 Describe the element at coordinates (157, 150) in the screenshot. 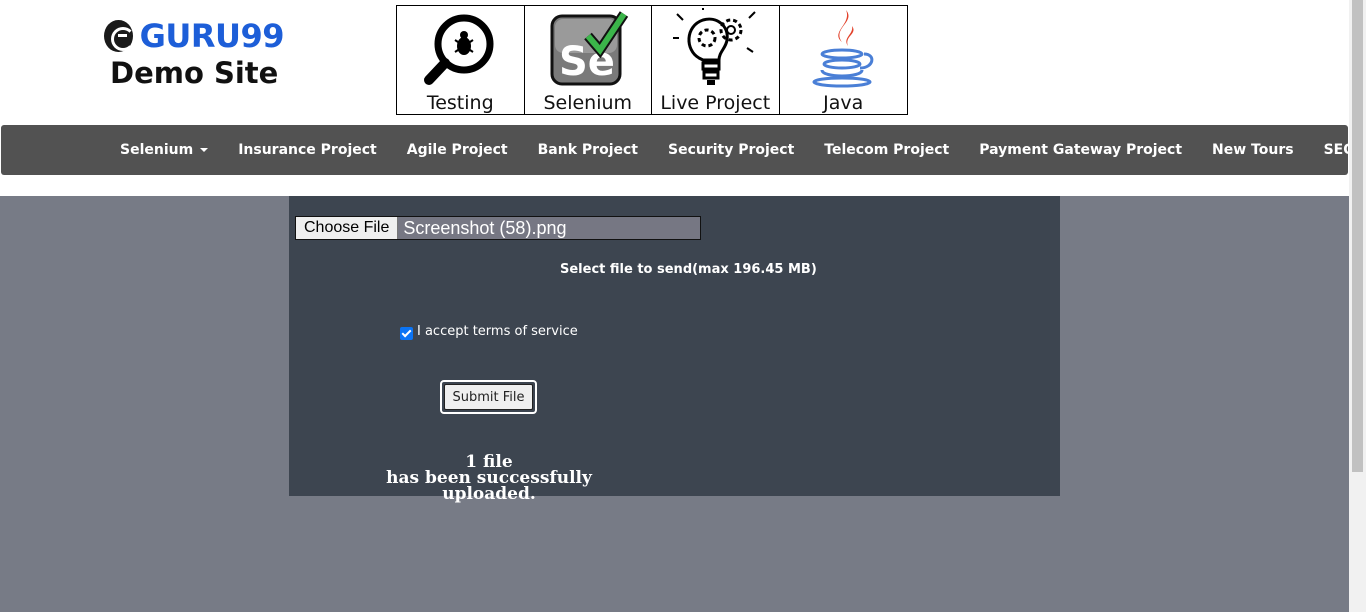

I see `nav-label: Selenium` at that location.